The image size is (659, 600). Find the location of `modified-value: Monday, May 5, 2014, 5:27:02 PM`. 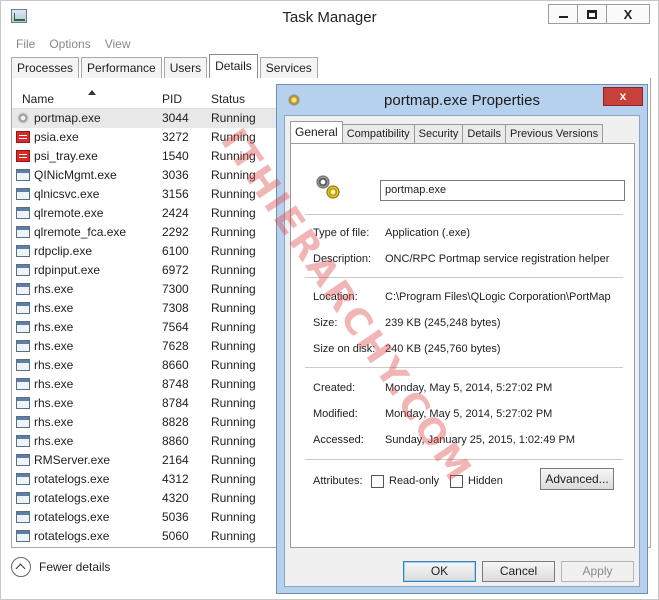

modified-value: Monday, May 5, 2014, 5:27:02 PM is located at coordinates (469, 414).